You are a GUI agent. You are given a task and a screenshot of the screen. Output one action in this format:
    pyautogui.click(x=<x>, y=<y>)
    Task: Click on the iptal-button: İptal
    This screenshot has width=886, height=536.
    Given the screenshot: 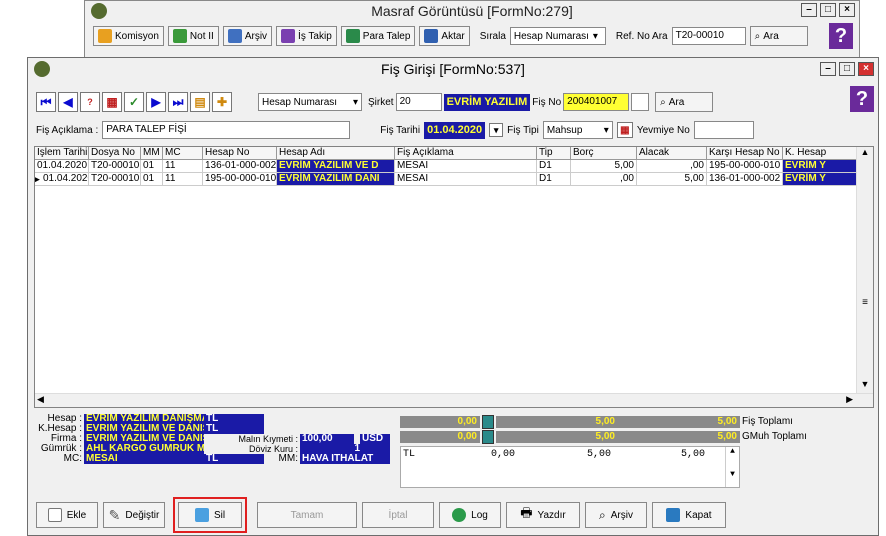 What is the action you would take?
    pyautogui.click(x=398, y=515)
    